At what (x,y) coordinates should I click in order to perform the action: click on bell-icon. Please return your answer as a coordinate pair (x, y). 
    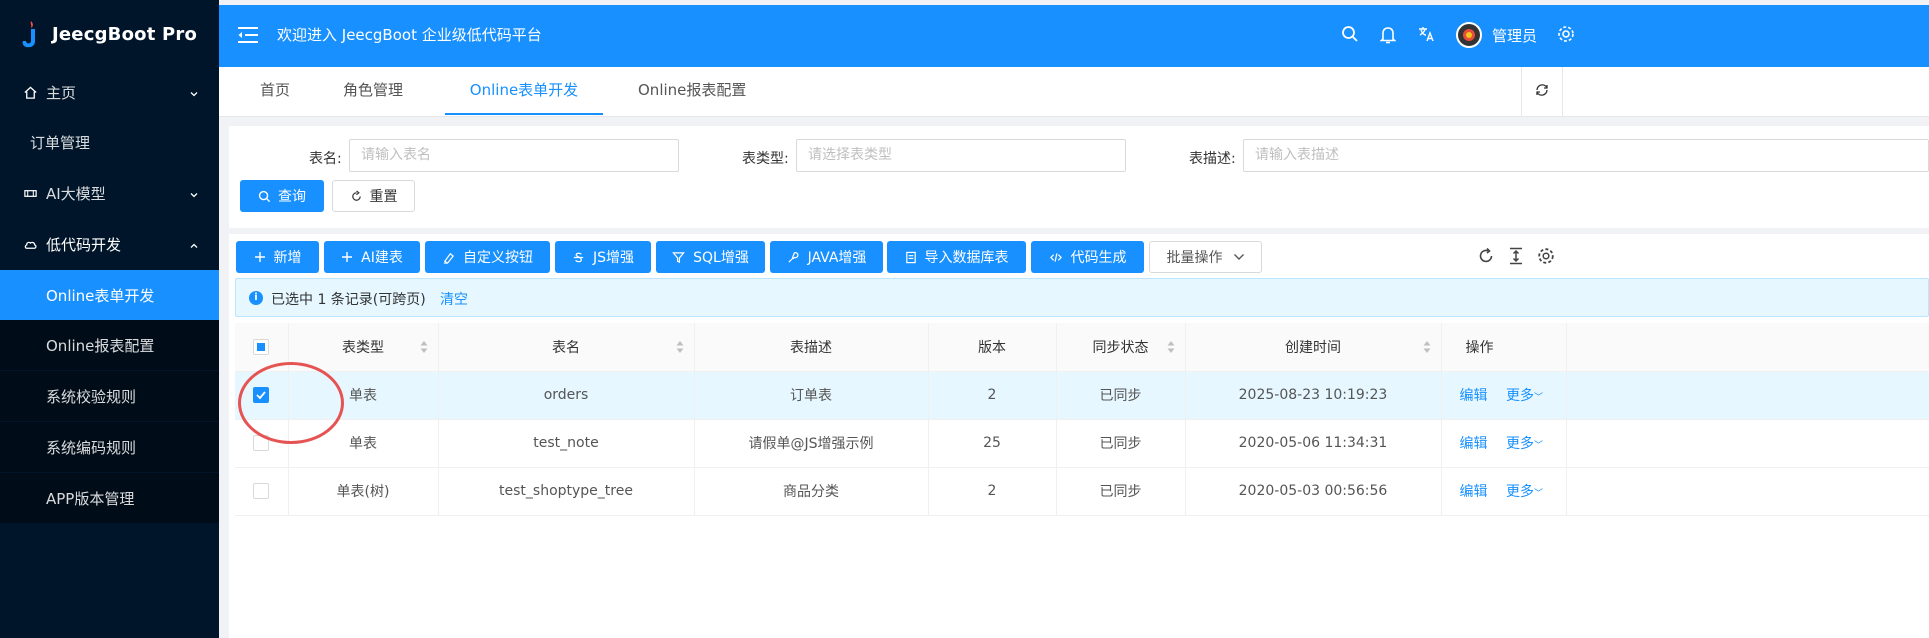
    Looking at the image, I should click on (1388, 37).